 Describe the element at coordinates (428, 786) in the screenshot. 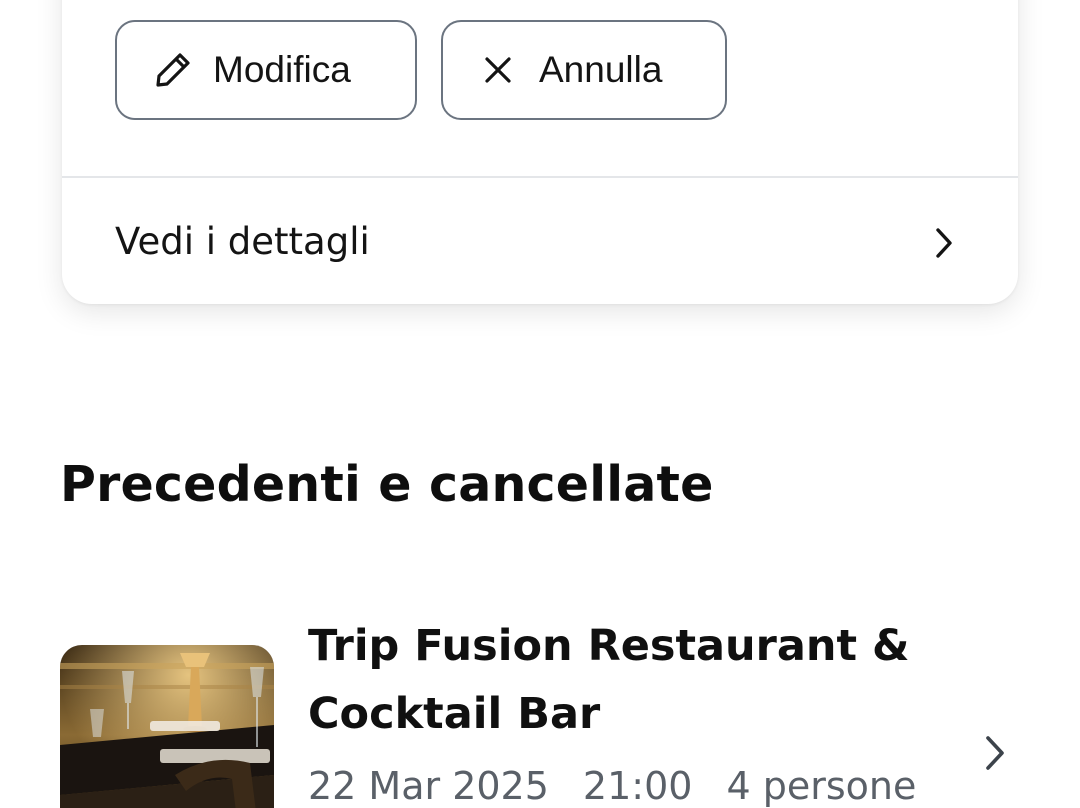

I see `reservation-date: 22 Mar 2025` at that location.